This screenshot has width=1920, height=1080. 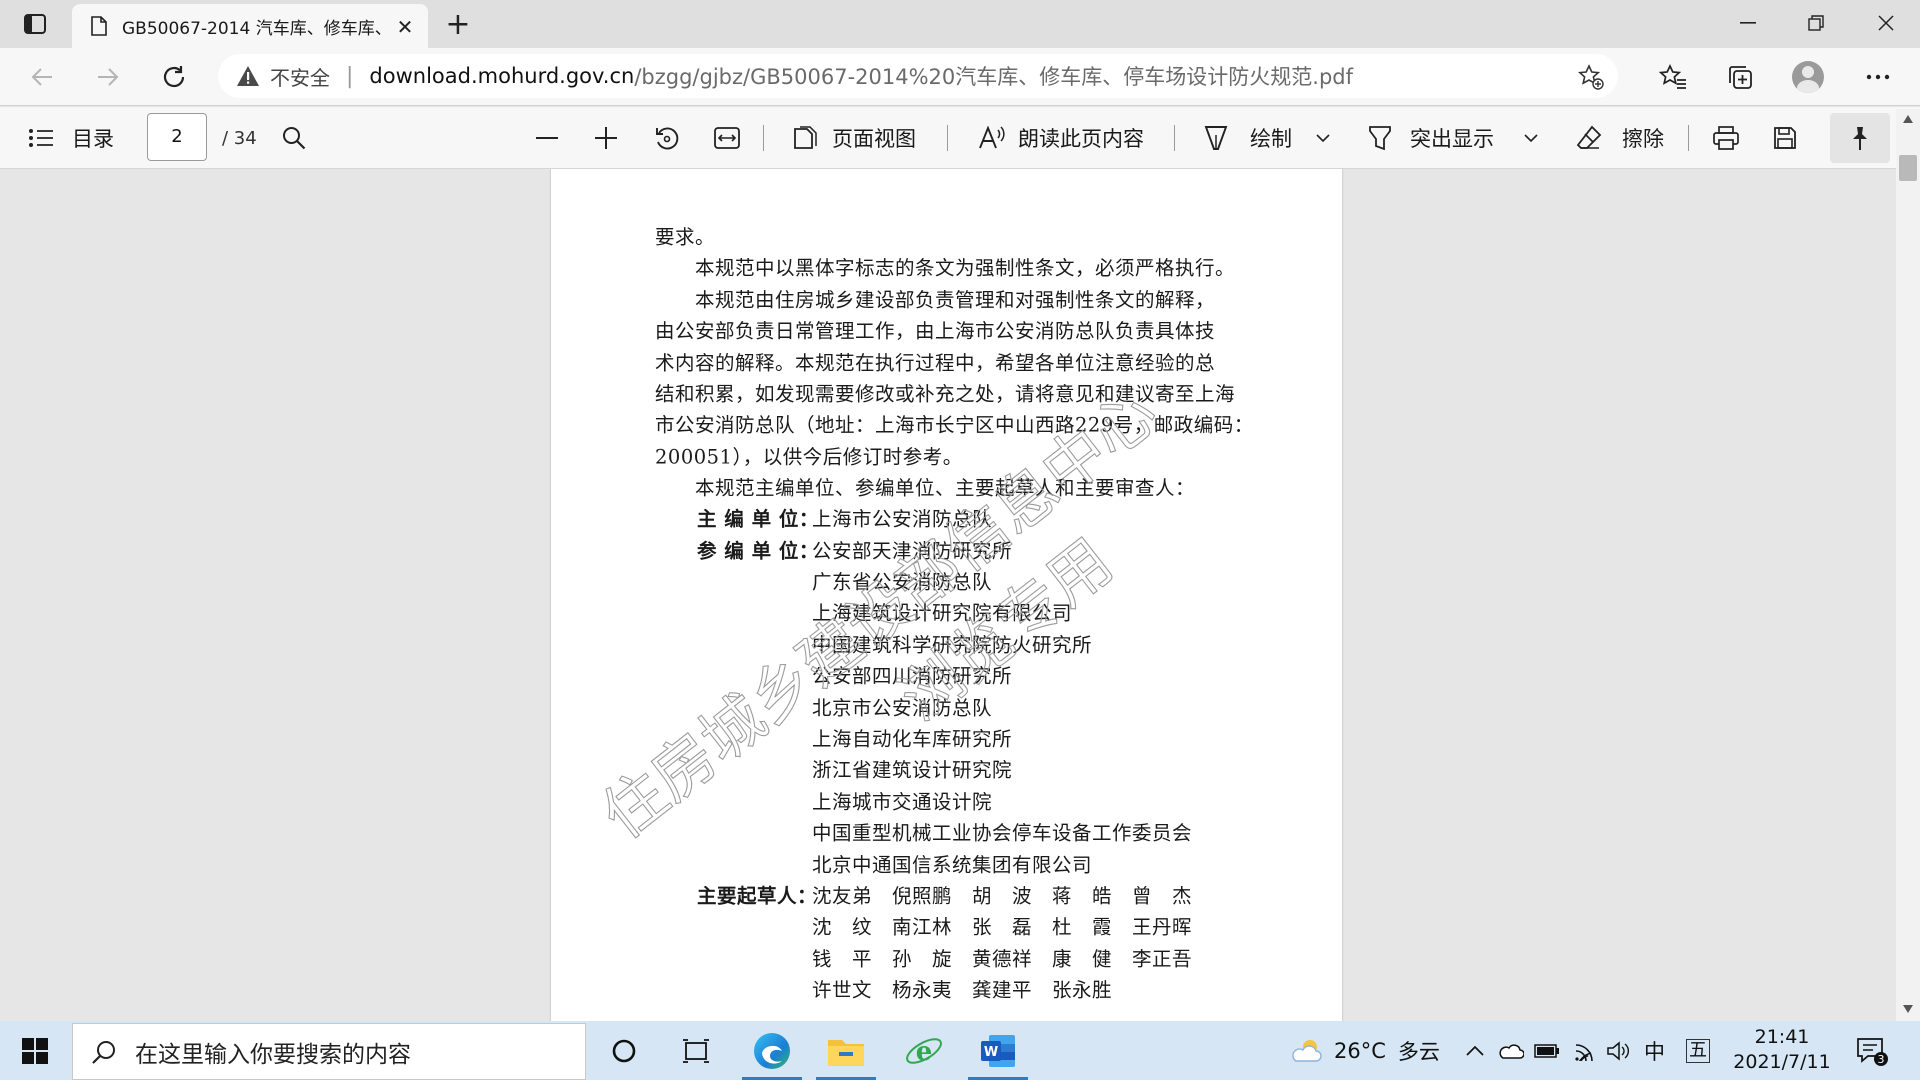 What do you see at coordinates (992, 137) in the screenshot?
I see `read-aloud-icon` at bounding box center [992, 137].